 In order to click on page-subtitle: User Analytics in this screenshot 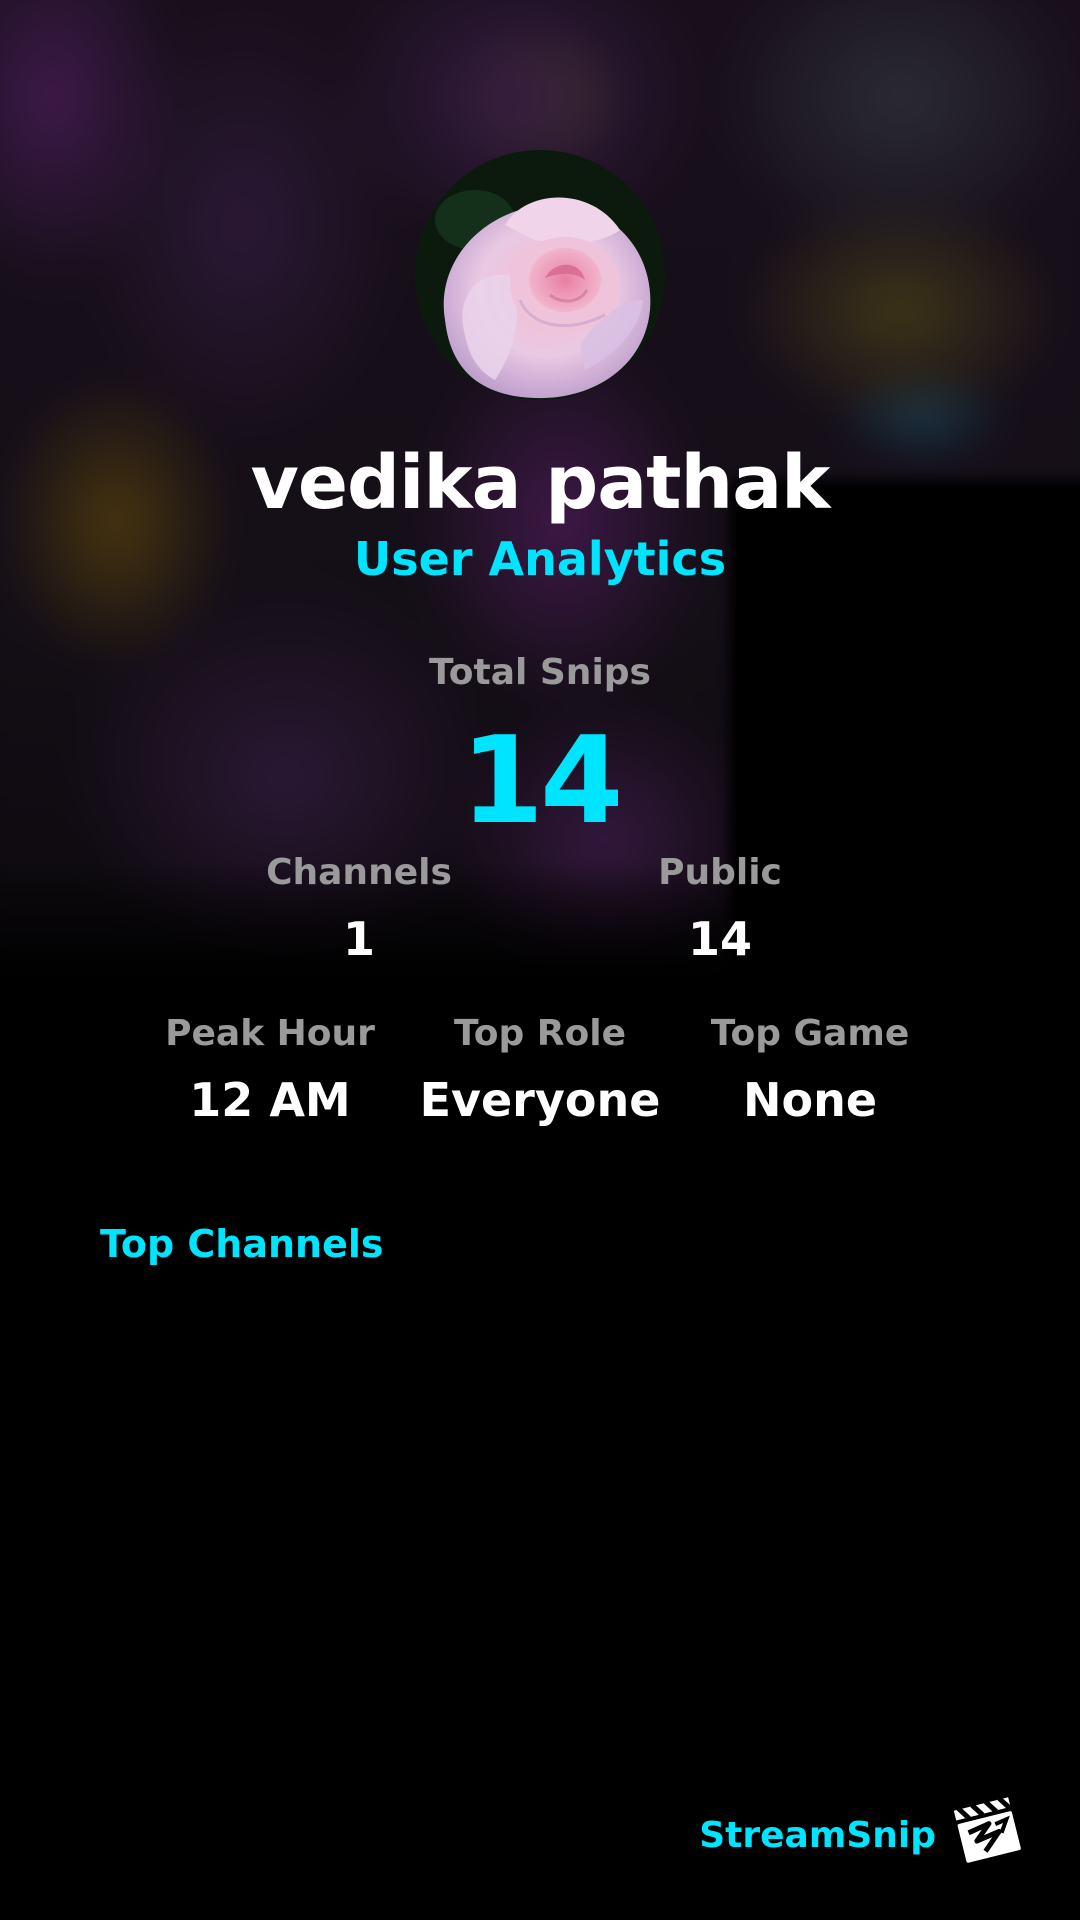, I will do `click(540, 559)`.